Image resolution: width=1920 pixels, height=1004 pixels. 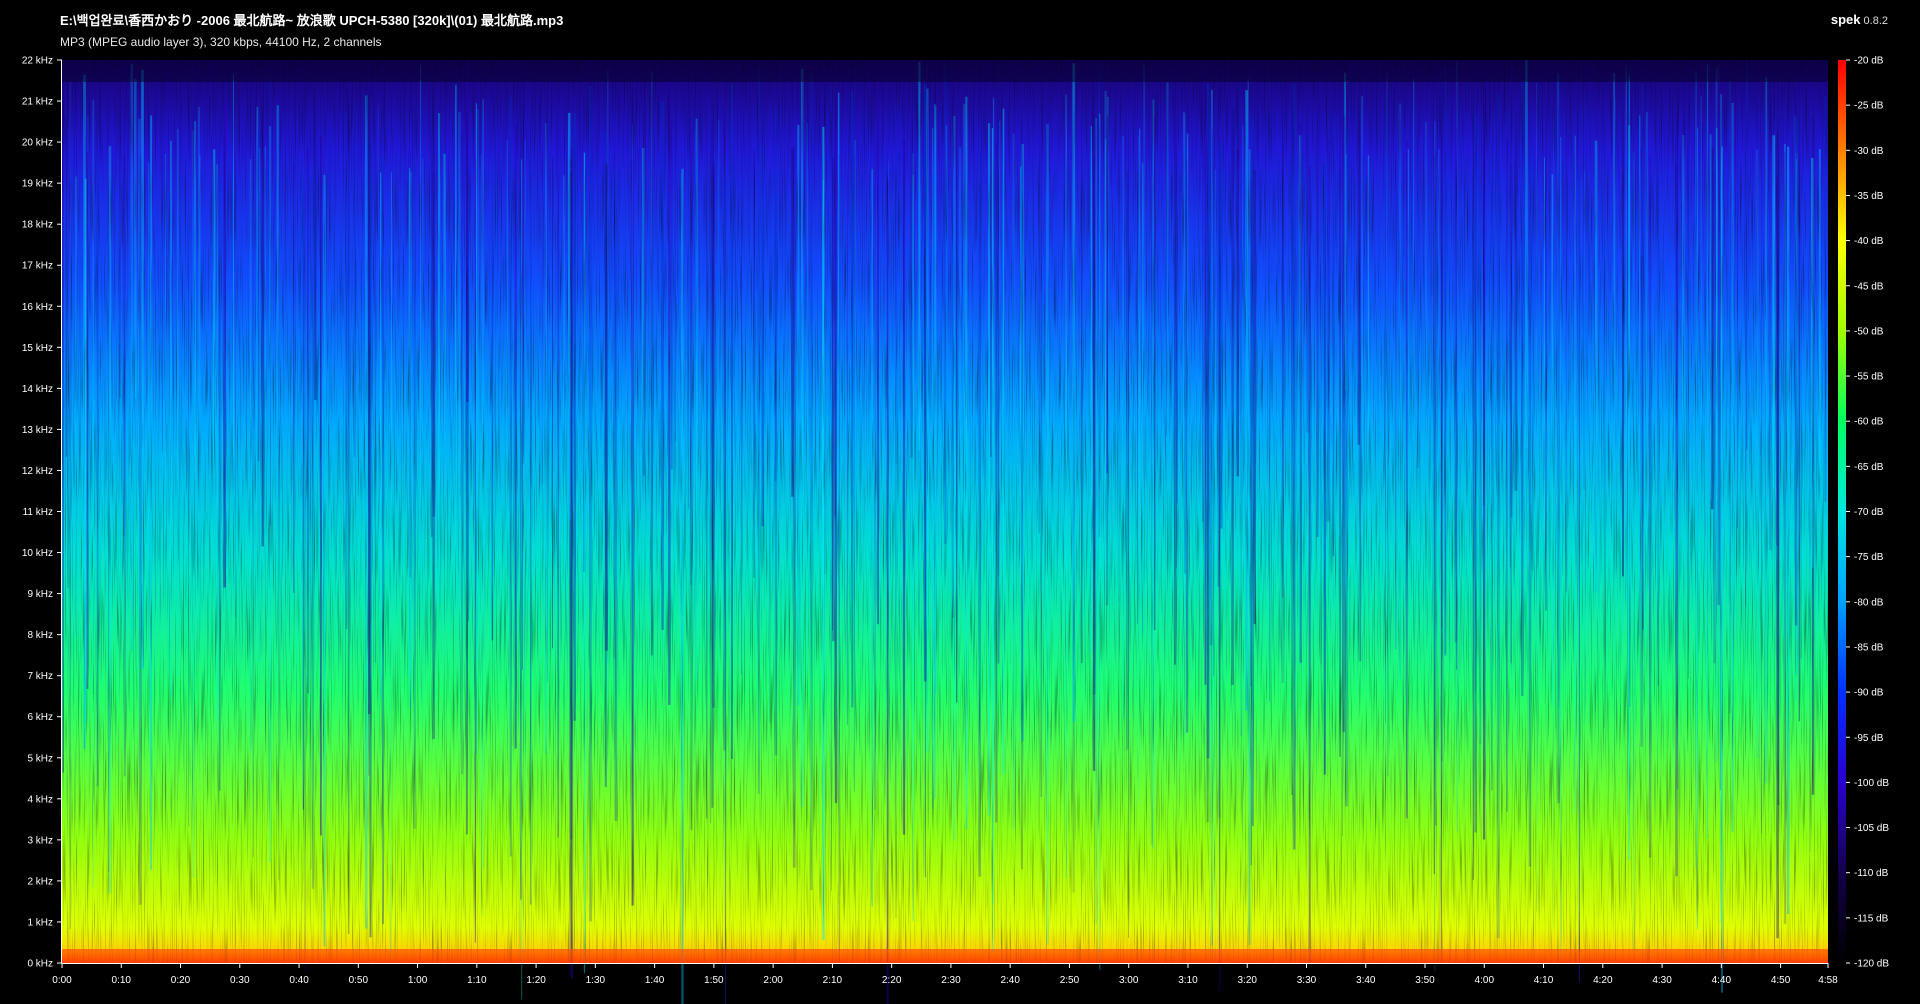 What do you see at coordinates (1307, 980) in the screenshot?
I see `x-tick-label: 3:30` at bounding box center [1307, 980].